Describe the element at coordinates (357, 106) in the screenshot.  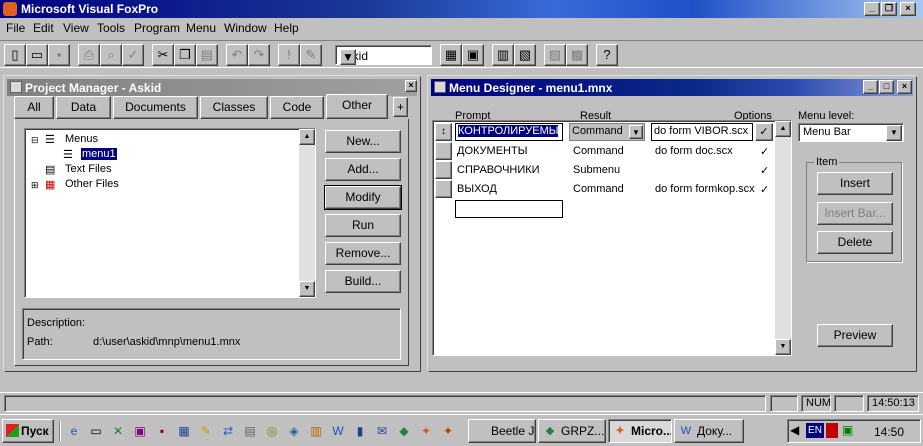
I see `tab-other: Other` at that location.